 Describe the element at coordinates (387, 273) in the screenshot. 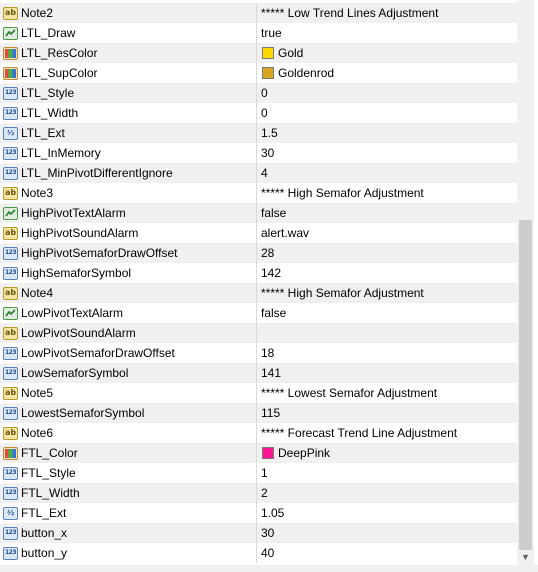

I see `parameter-value-cell: 142` at that location.